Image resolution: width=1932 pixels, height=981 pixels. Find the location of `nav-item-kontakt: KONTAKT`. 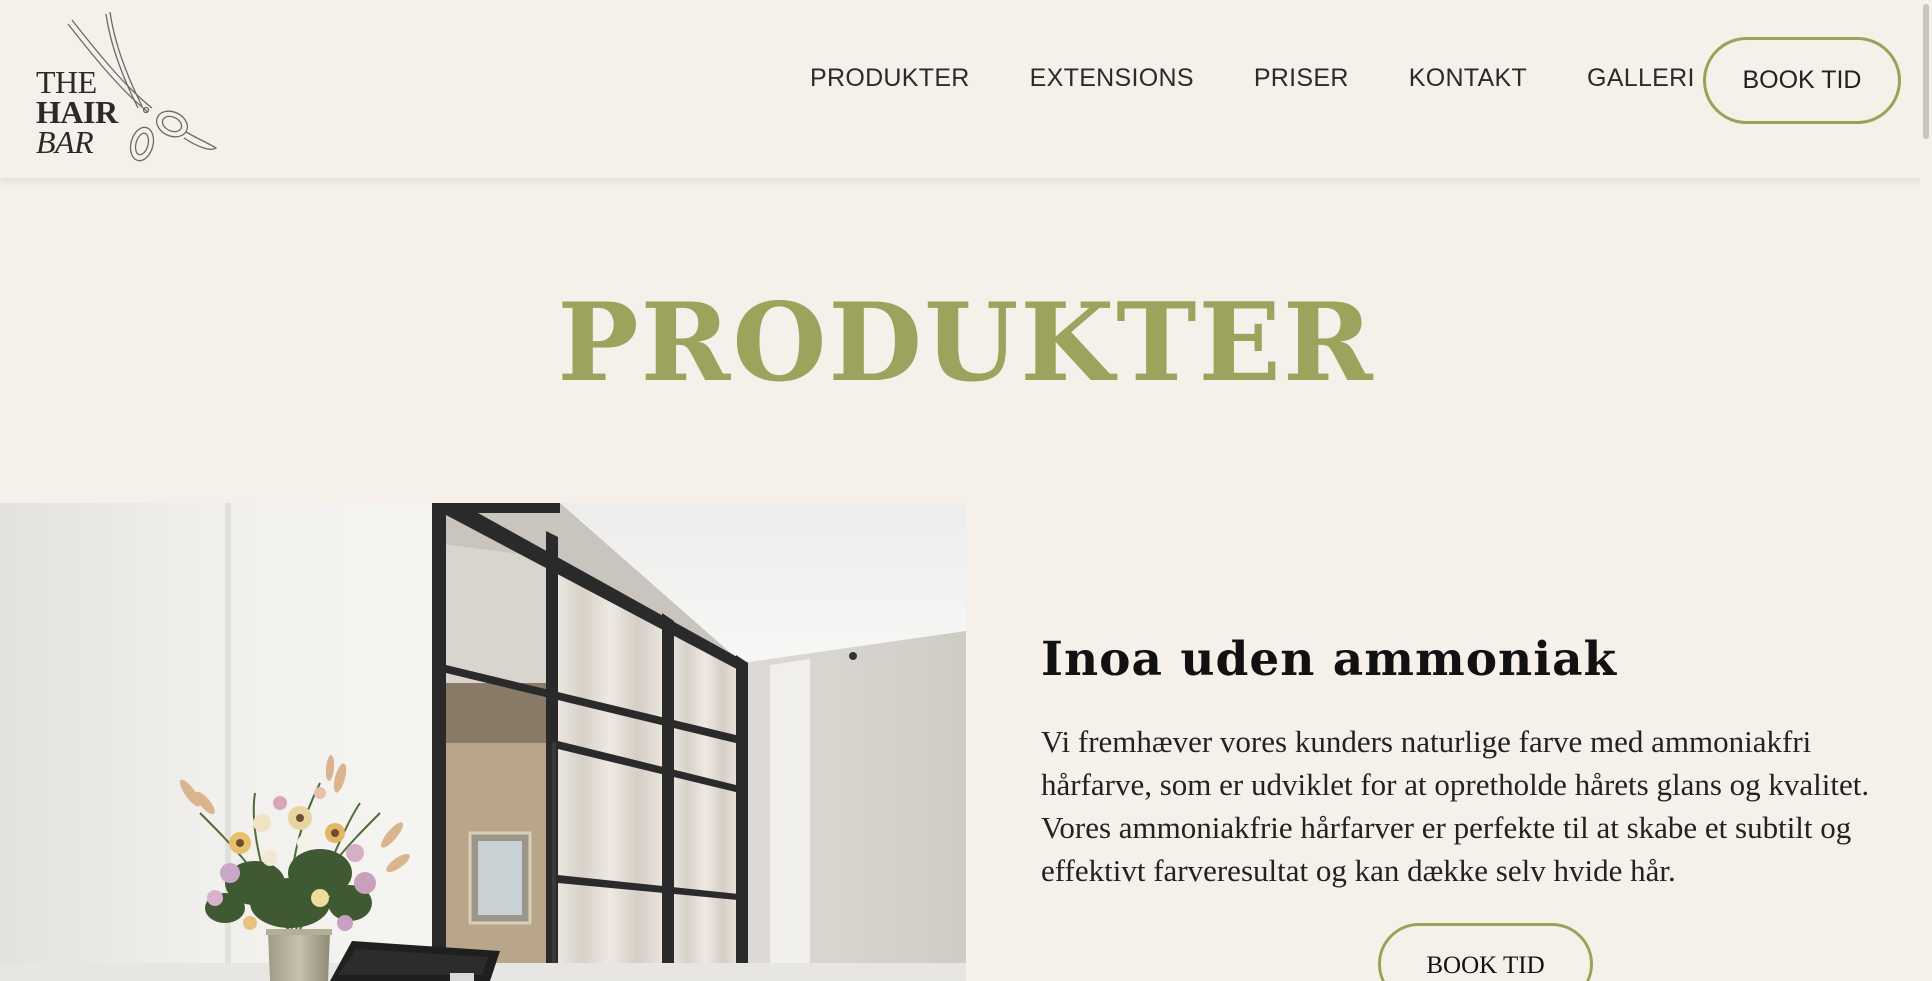

nav-item-kontakt: KONTAKT is located at coordinates (1468, 78).